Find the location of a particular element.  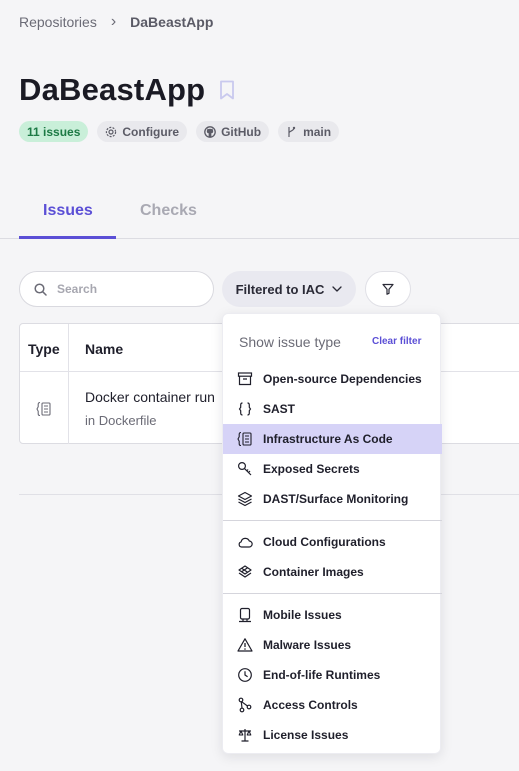

menu-item-cloud-configurations: Cloud Configurations is located at coordinates (332, 542).